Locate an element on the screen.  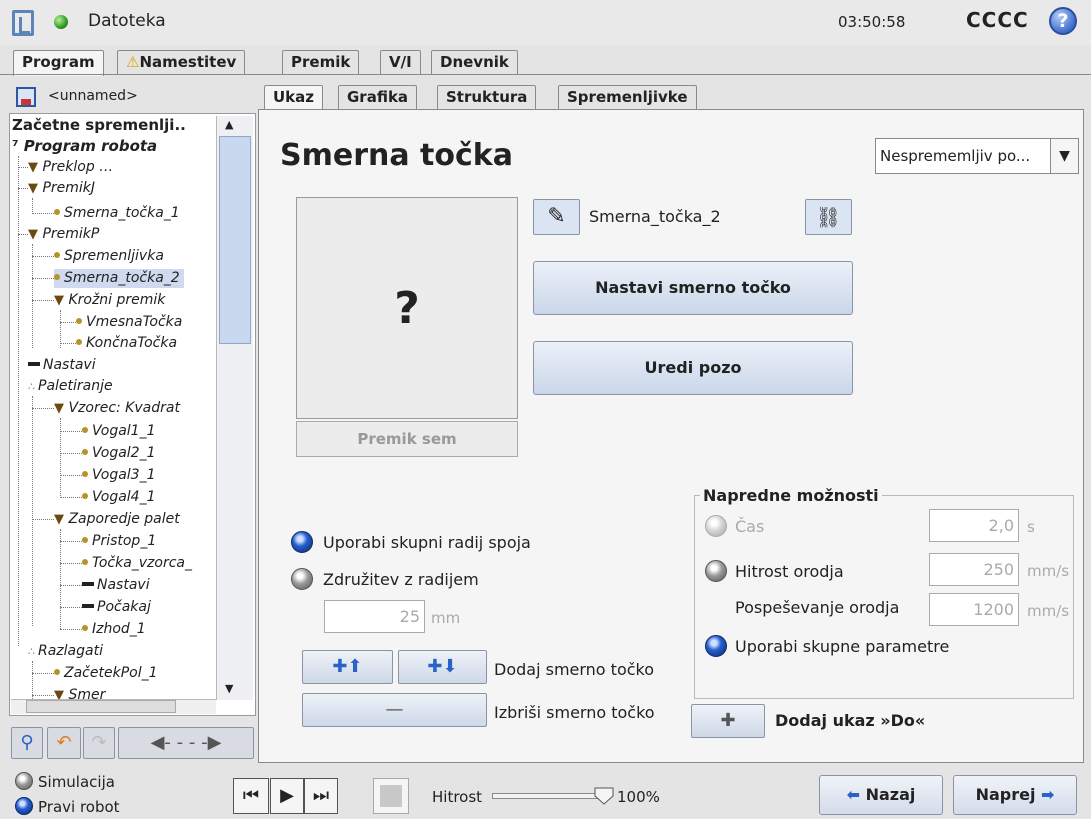
tree-item-corner-3: Vogal3_1 is located at coordinates (119, 475).